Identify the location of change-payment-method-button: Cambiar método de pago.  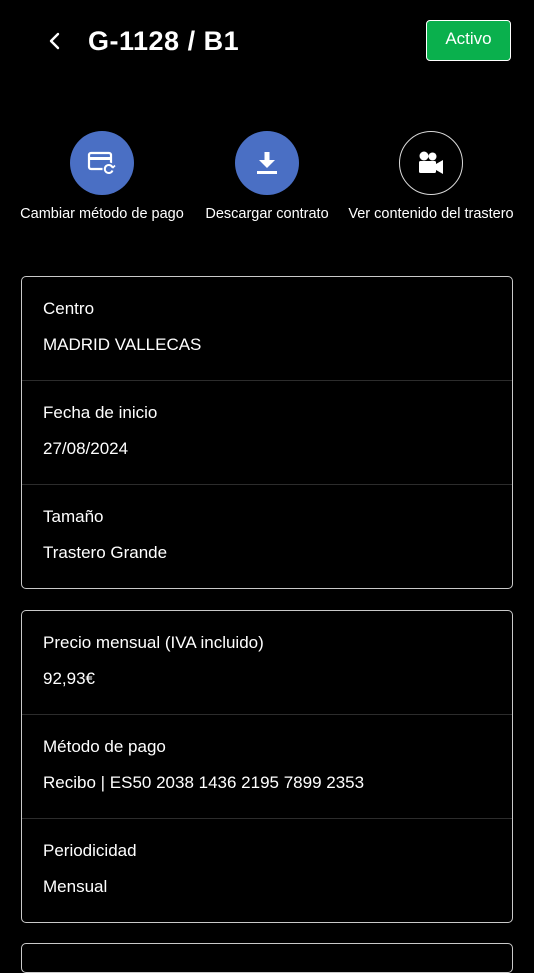
(102, 178).